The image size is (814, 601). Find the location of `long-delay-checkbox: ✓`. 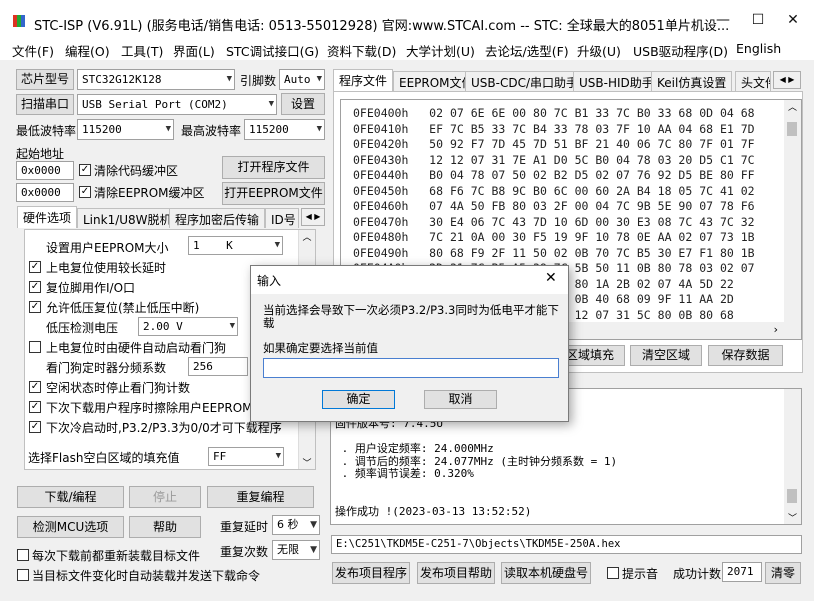

long-delay-checkbox: ✓ is located at coordinates (35, 267).